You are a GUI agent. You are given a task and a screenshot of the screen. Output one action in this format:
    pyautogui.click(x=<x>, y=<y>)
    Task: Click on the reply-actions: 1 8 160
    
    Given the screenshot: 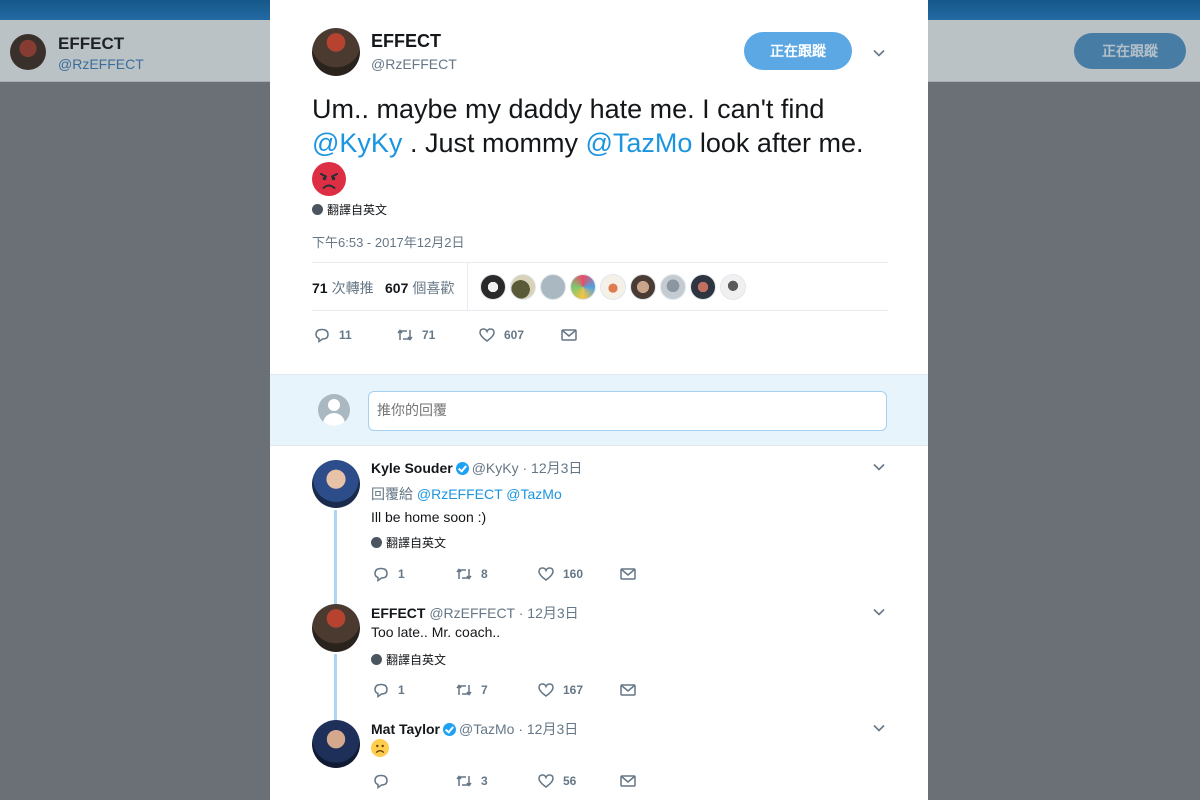 What is the action you would take?
    pyautogui.click(x=504, y=574)
    